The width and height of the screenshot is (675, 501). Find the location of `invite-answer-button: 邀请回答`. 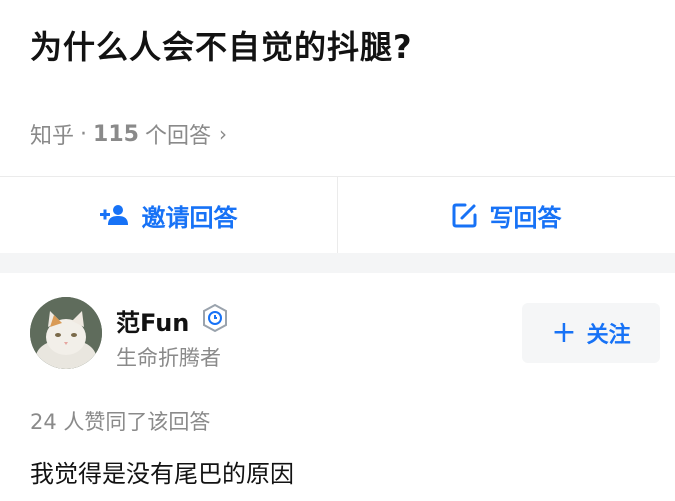

invite-answer-button: 邀请回答 is located at coordinates (168, 215).